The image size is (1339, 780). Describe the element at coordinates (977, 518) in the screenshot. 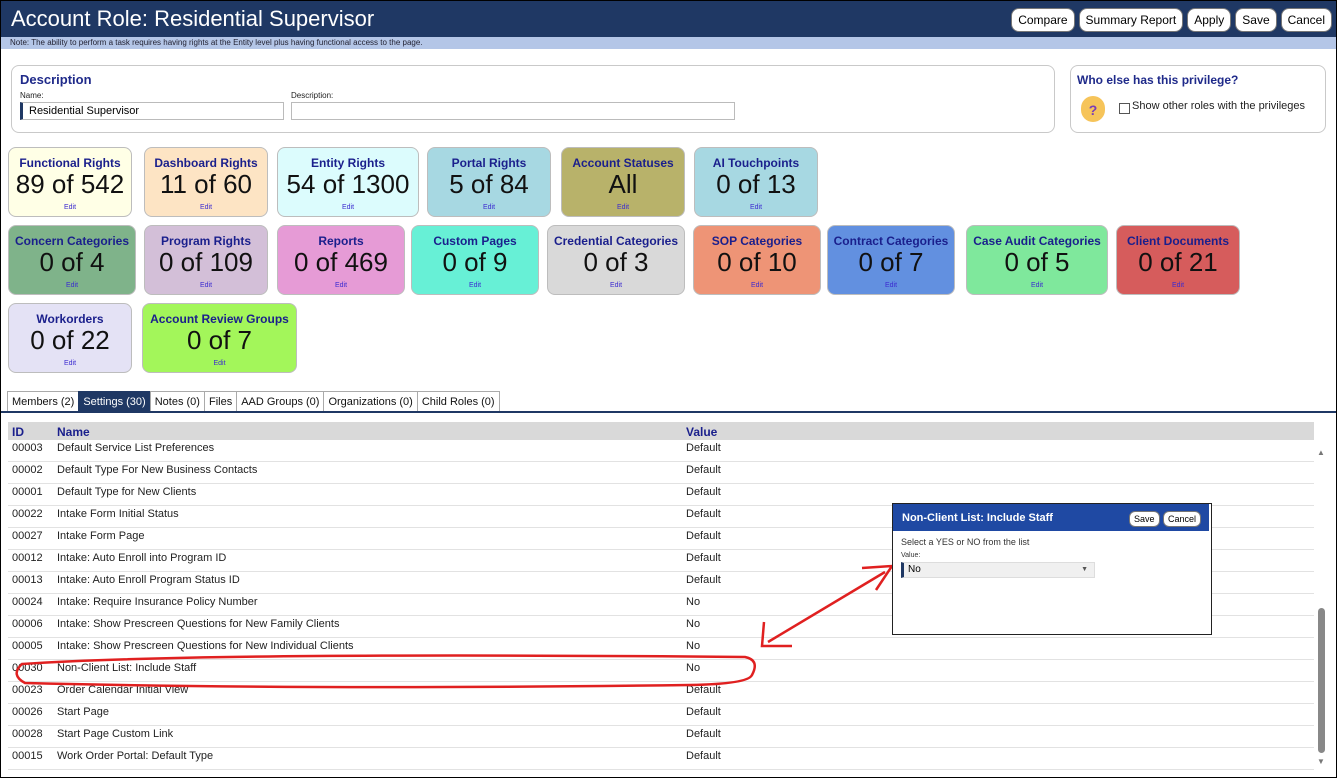

I see `dialog-title: Non-Client List: Include Staff` at that location.